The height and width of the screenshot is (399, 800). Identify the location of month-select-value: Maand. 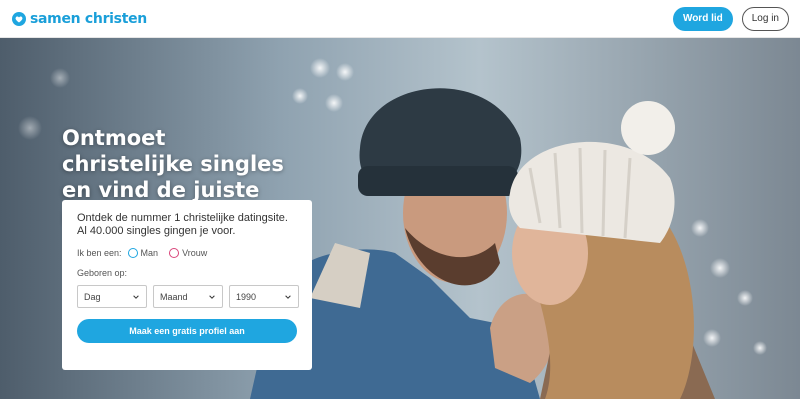
(174, 296).